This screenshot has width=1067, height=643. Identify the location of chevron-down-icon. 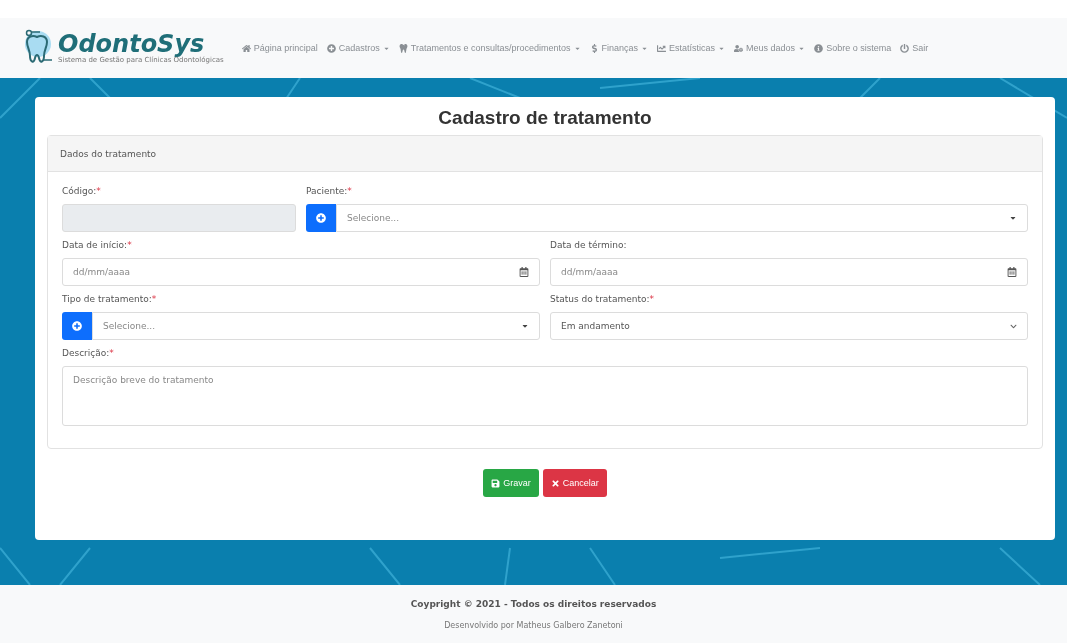
(1013, 326).